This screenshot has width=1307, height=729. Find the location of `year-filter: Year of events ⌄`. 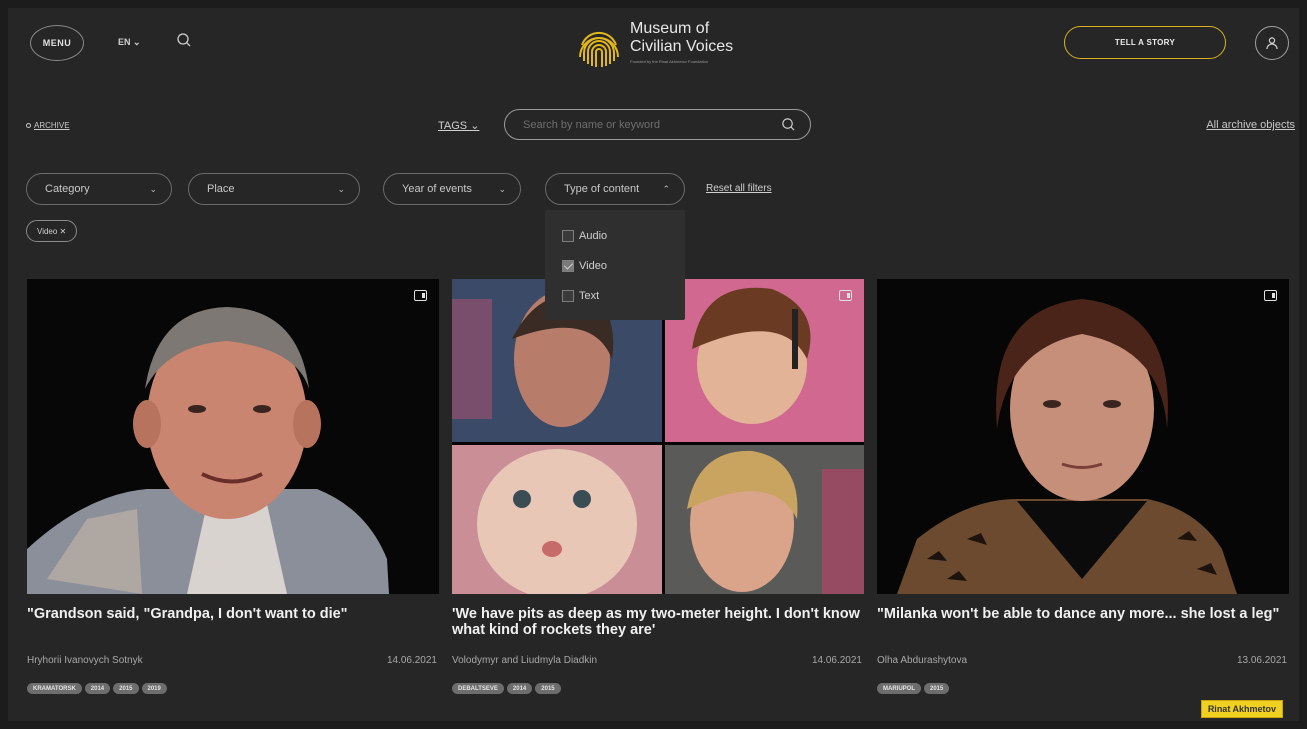

year-filter: Year of events ⌄ is located at coordinates (452, 189).